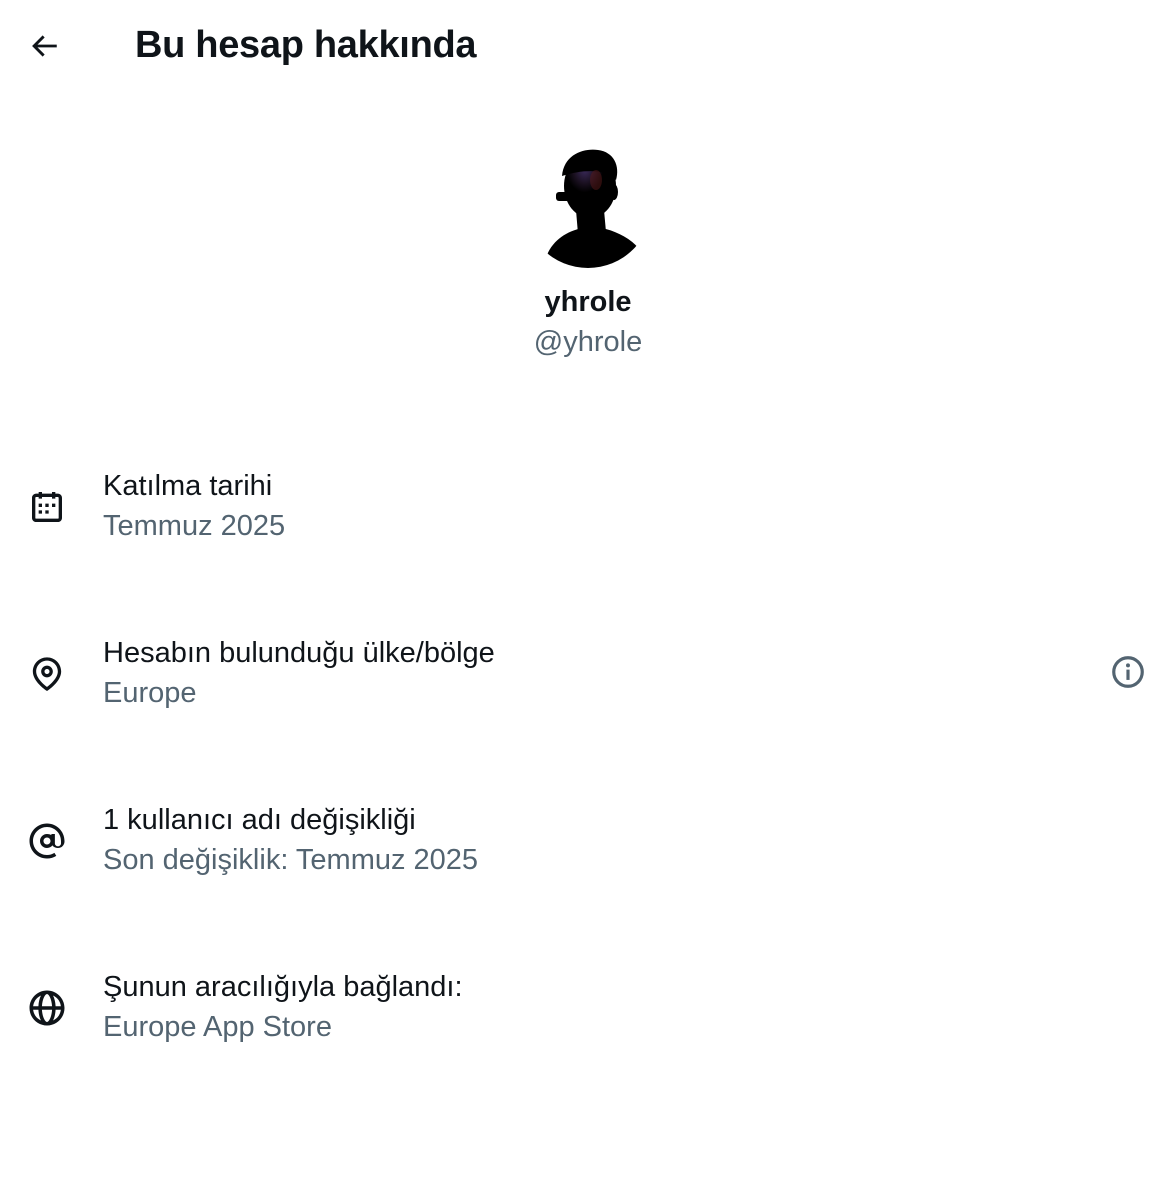 The image size is (1176, 1200). What do you see at coordinates (47, 507) in the screenshot?
I see `calendar-icon` at bounding box center [47, 507].